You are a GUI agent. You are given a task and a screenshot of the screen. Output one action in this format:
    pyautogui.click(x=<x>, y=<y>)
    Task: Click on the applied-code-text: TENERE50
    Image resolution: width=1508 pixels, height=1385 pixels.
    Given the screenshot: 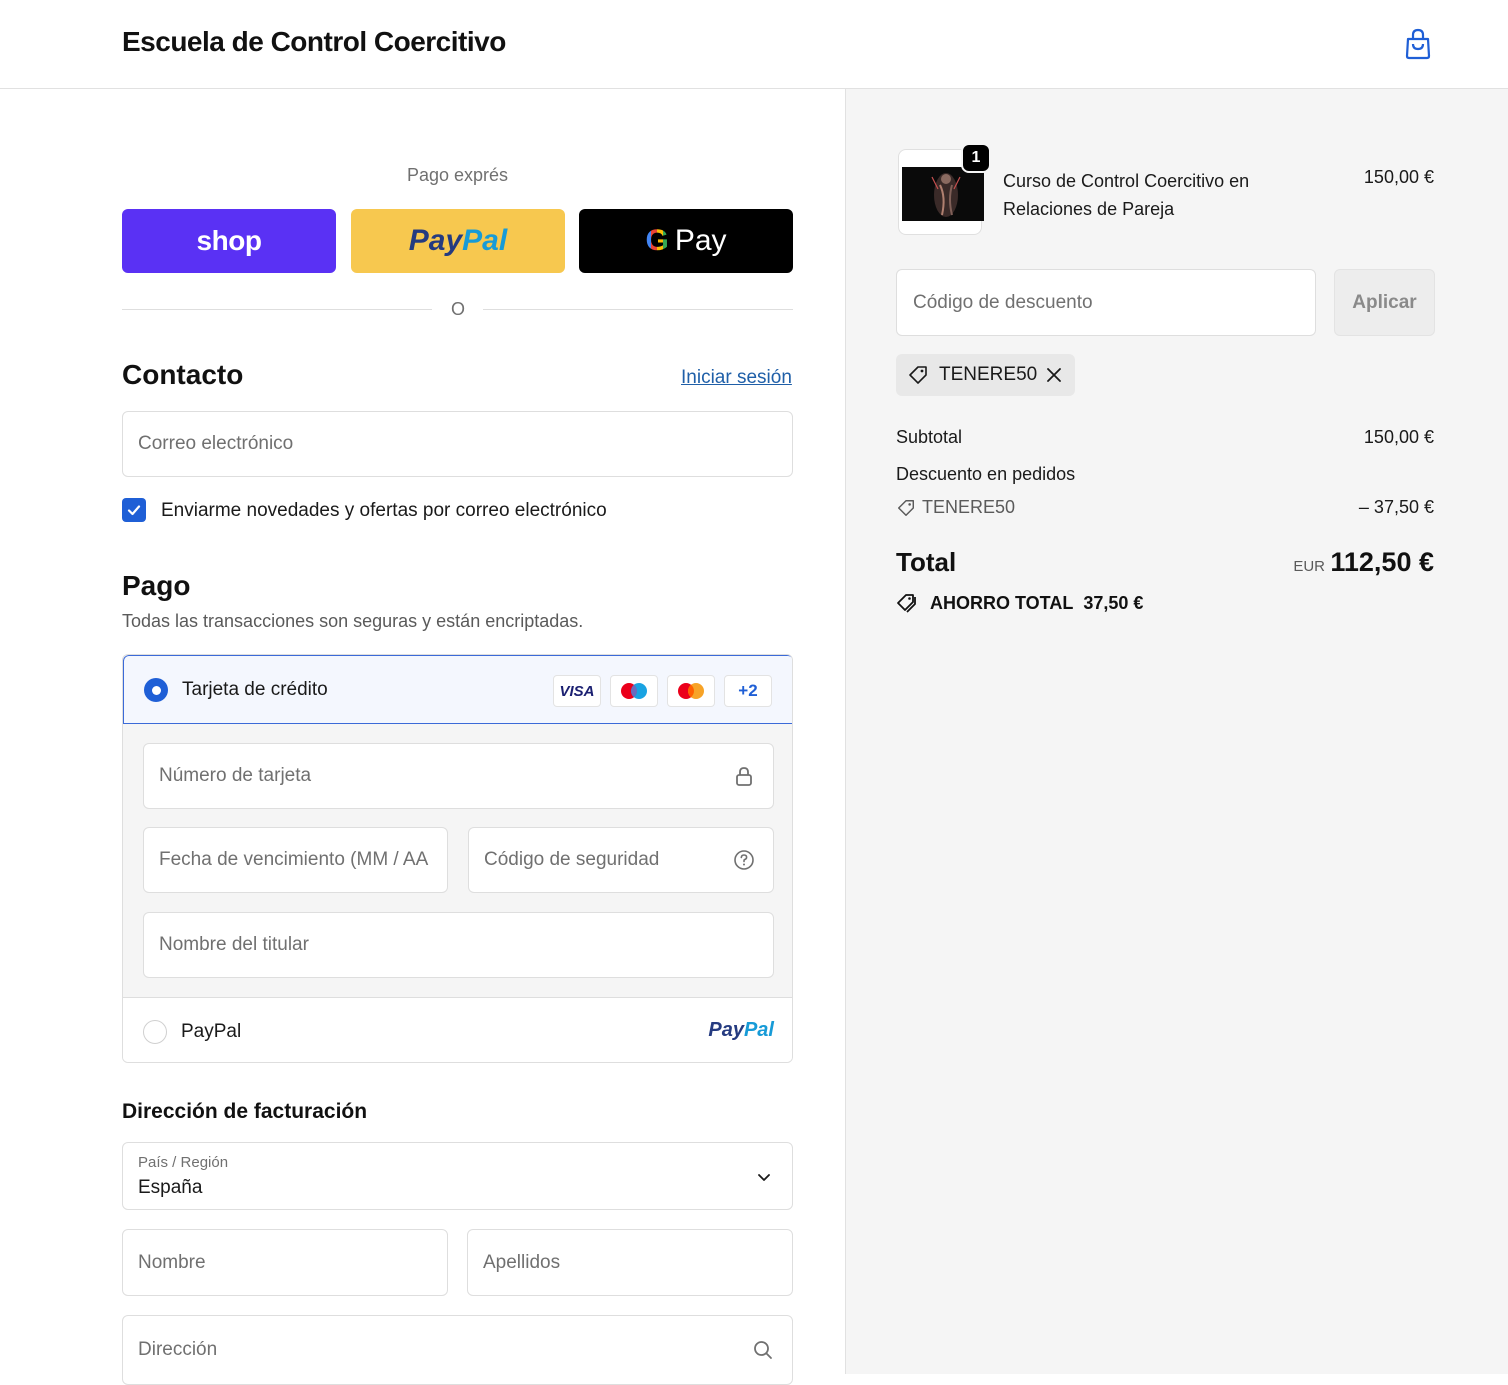 What is the action you would take?
    pyautogui.click(x=988, y=374)
    